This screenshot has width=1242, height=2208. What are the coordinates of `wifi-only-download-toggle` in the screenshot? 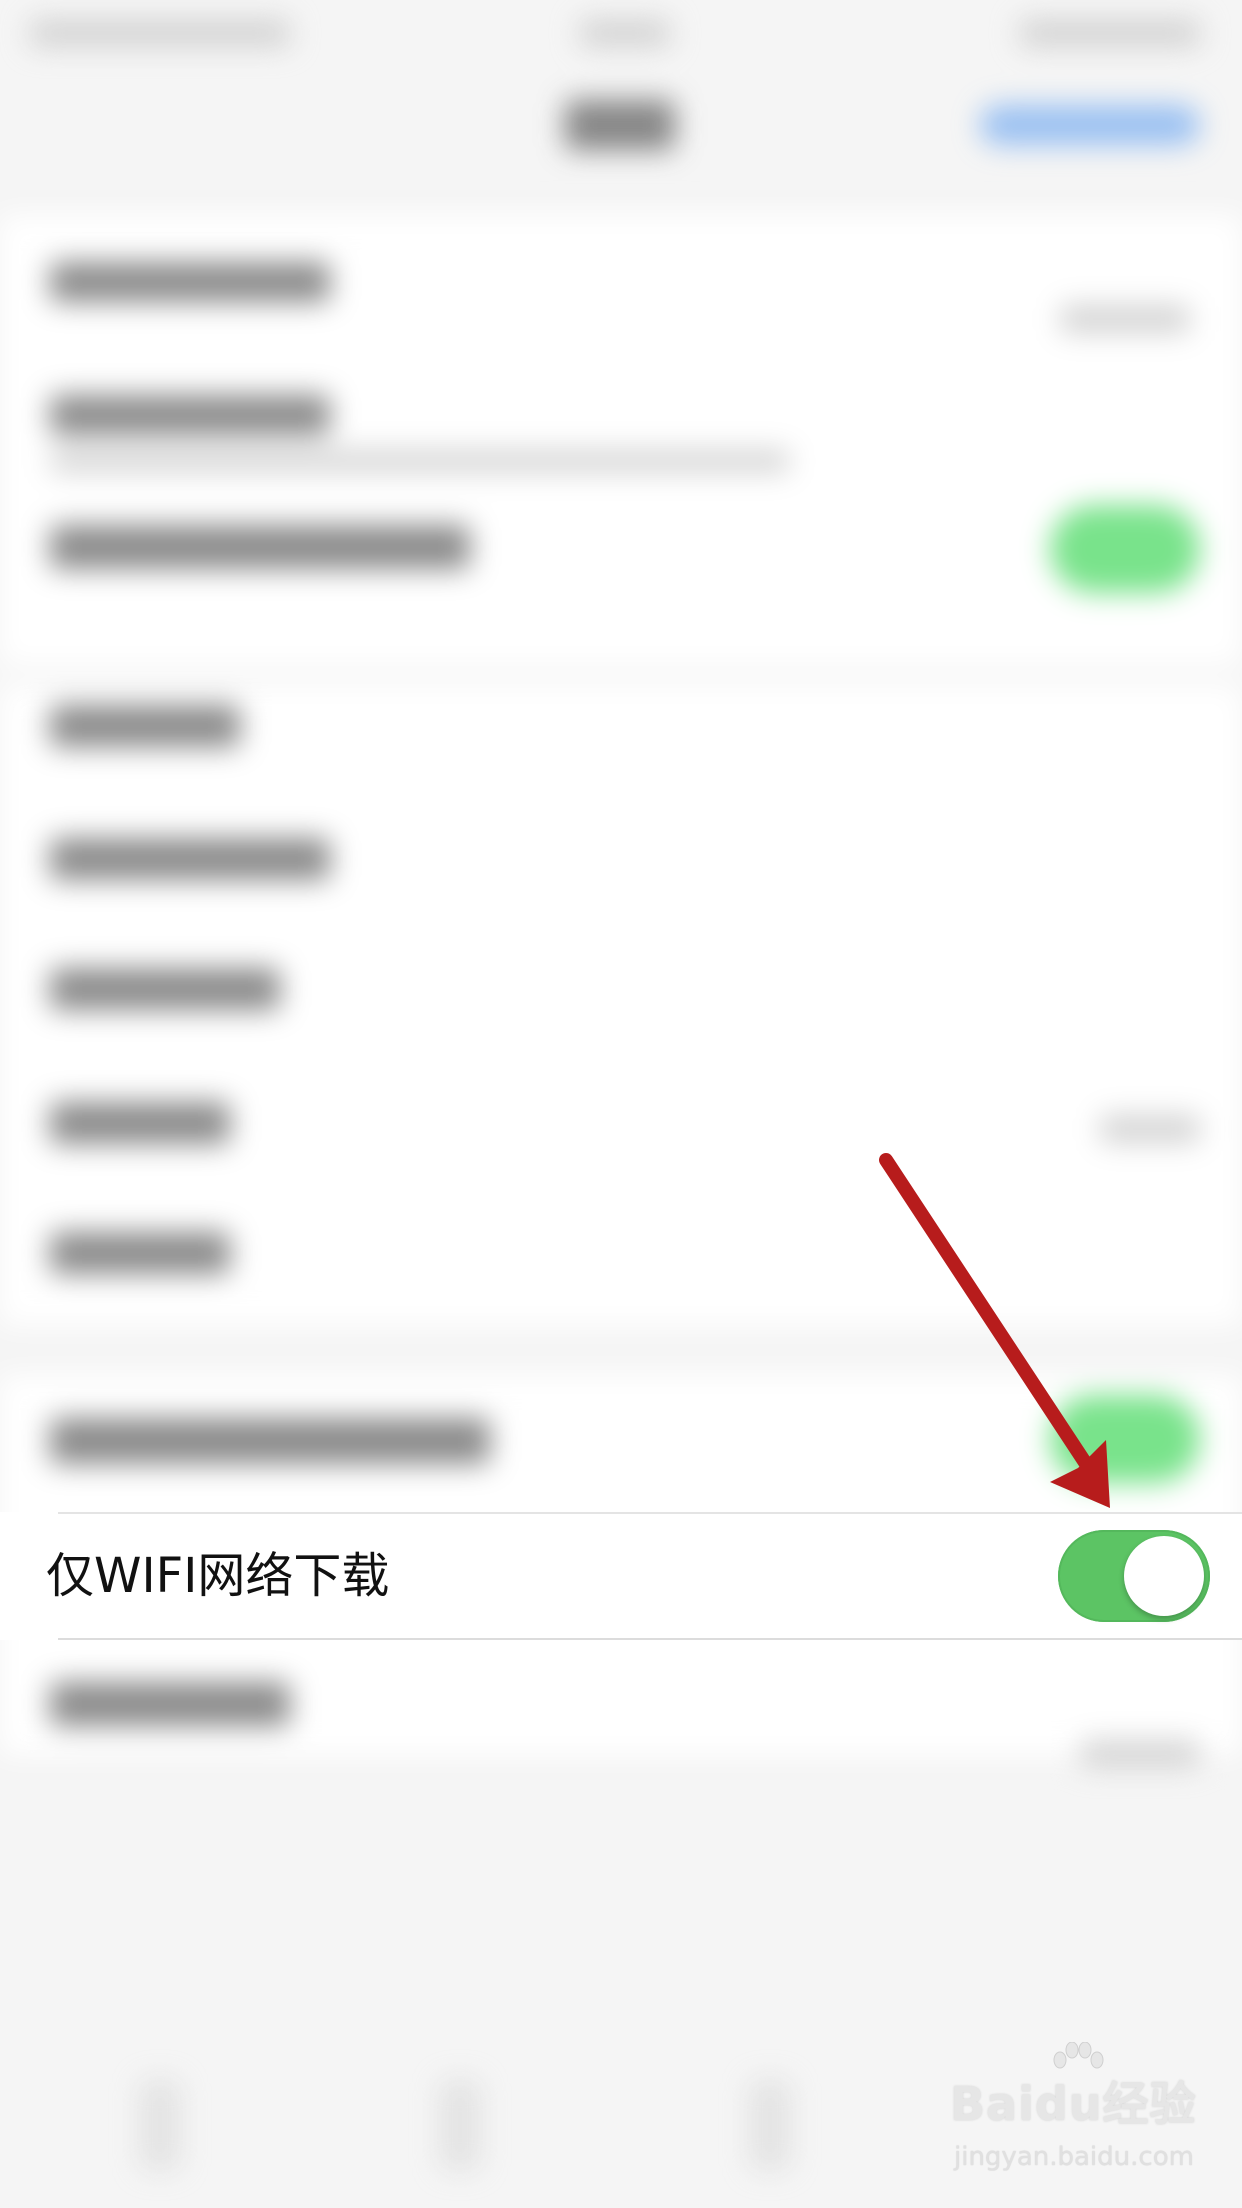 It's located at (1134, 1576).